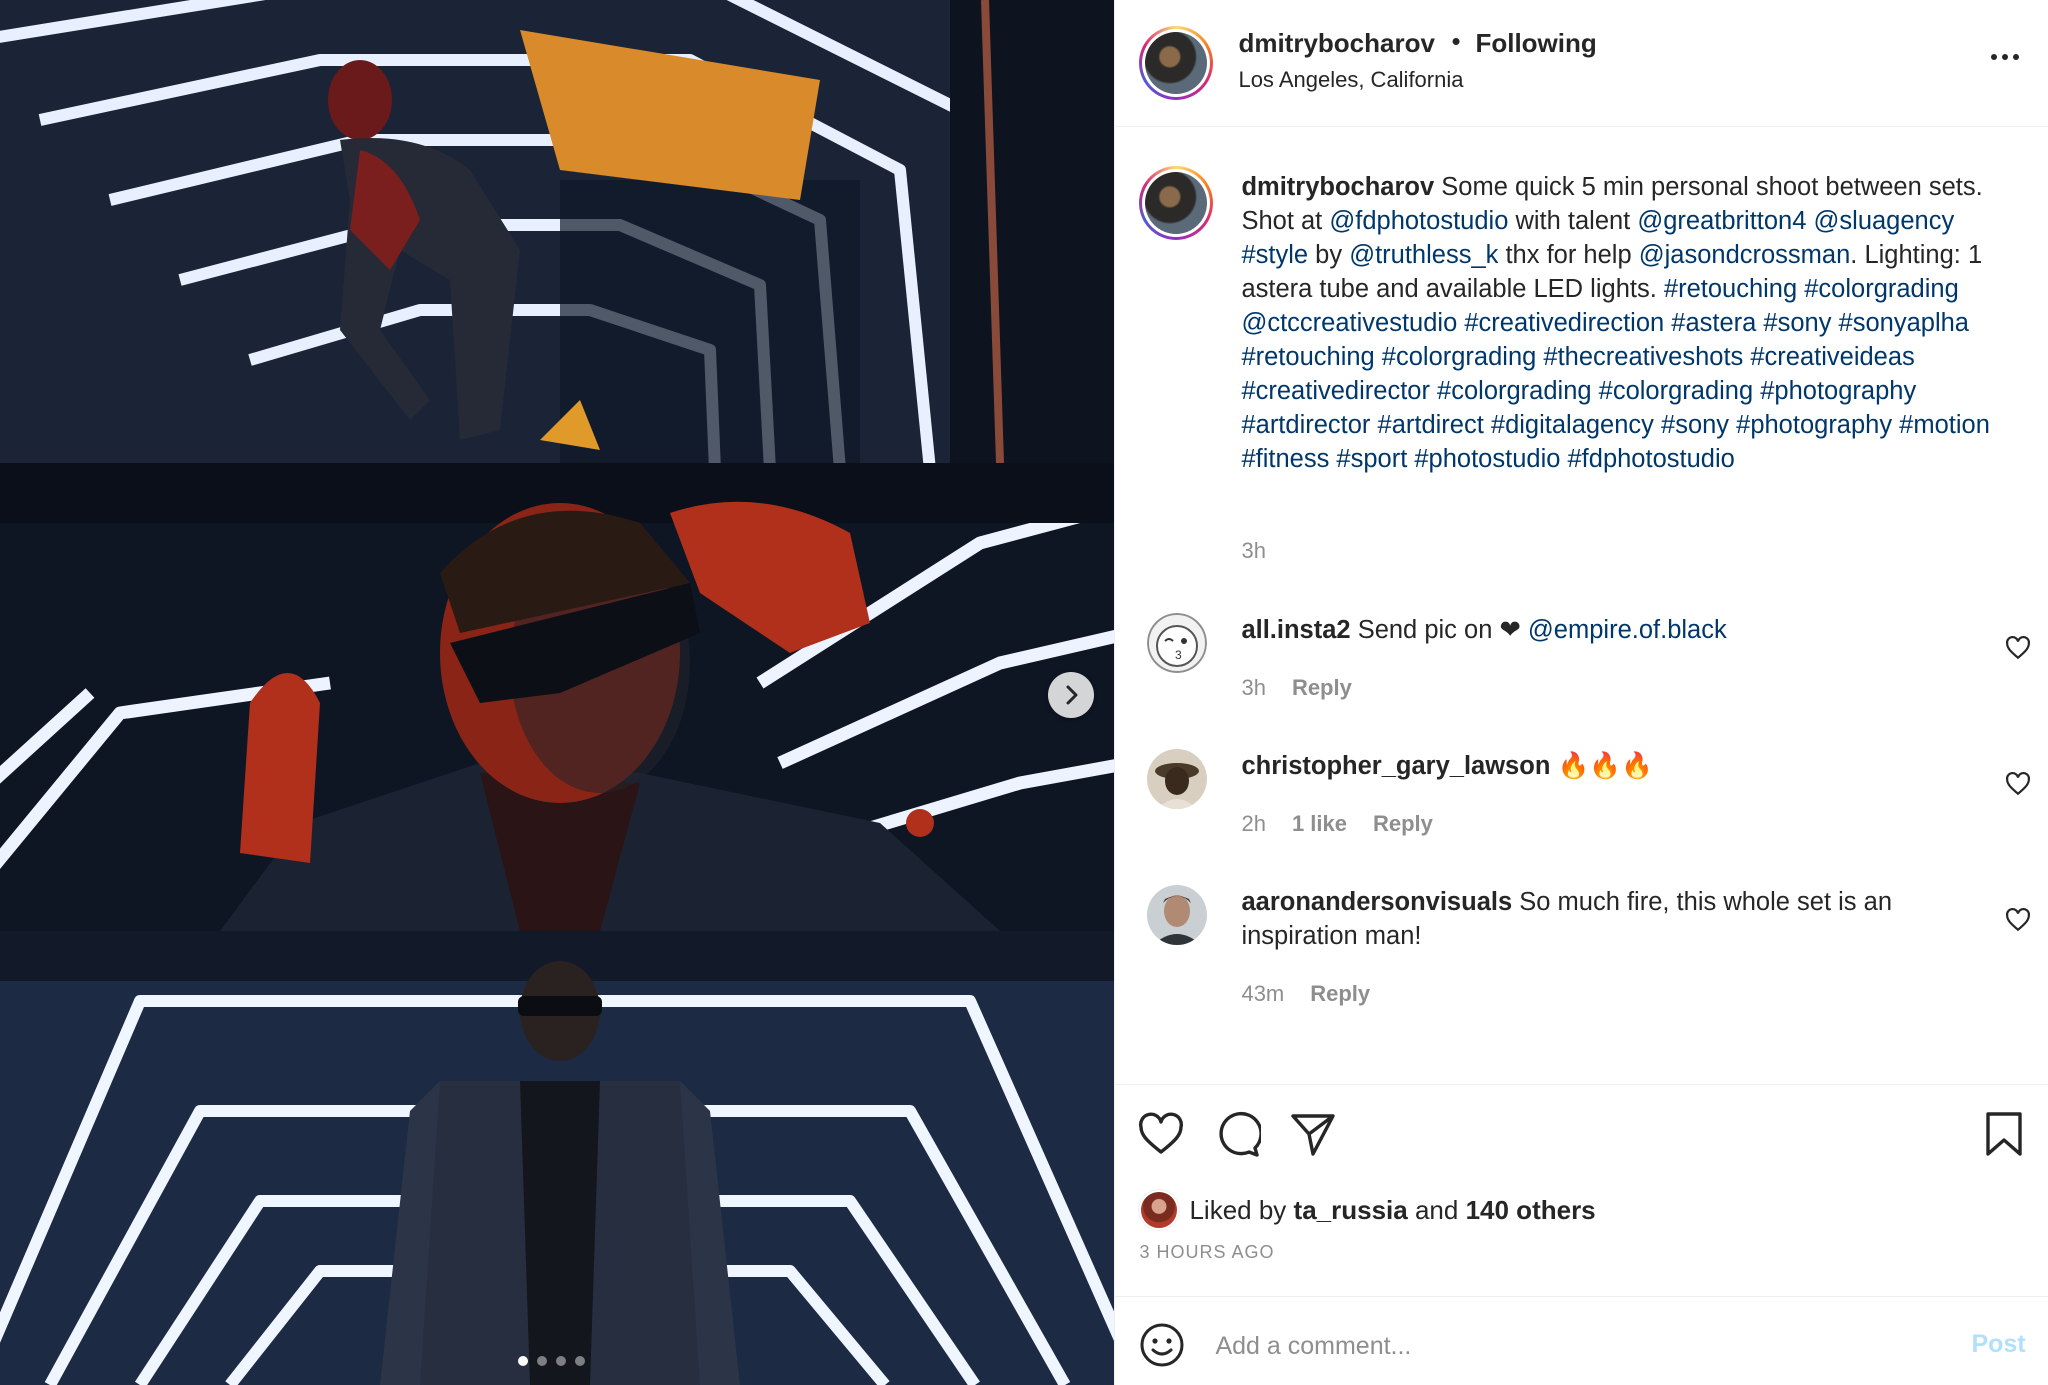  Describe the element at coordinates (2004, 1134) in the screenshot. I see `bookmark-icon` at that location.